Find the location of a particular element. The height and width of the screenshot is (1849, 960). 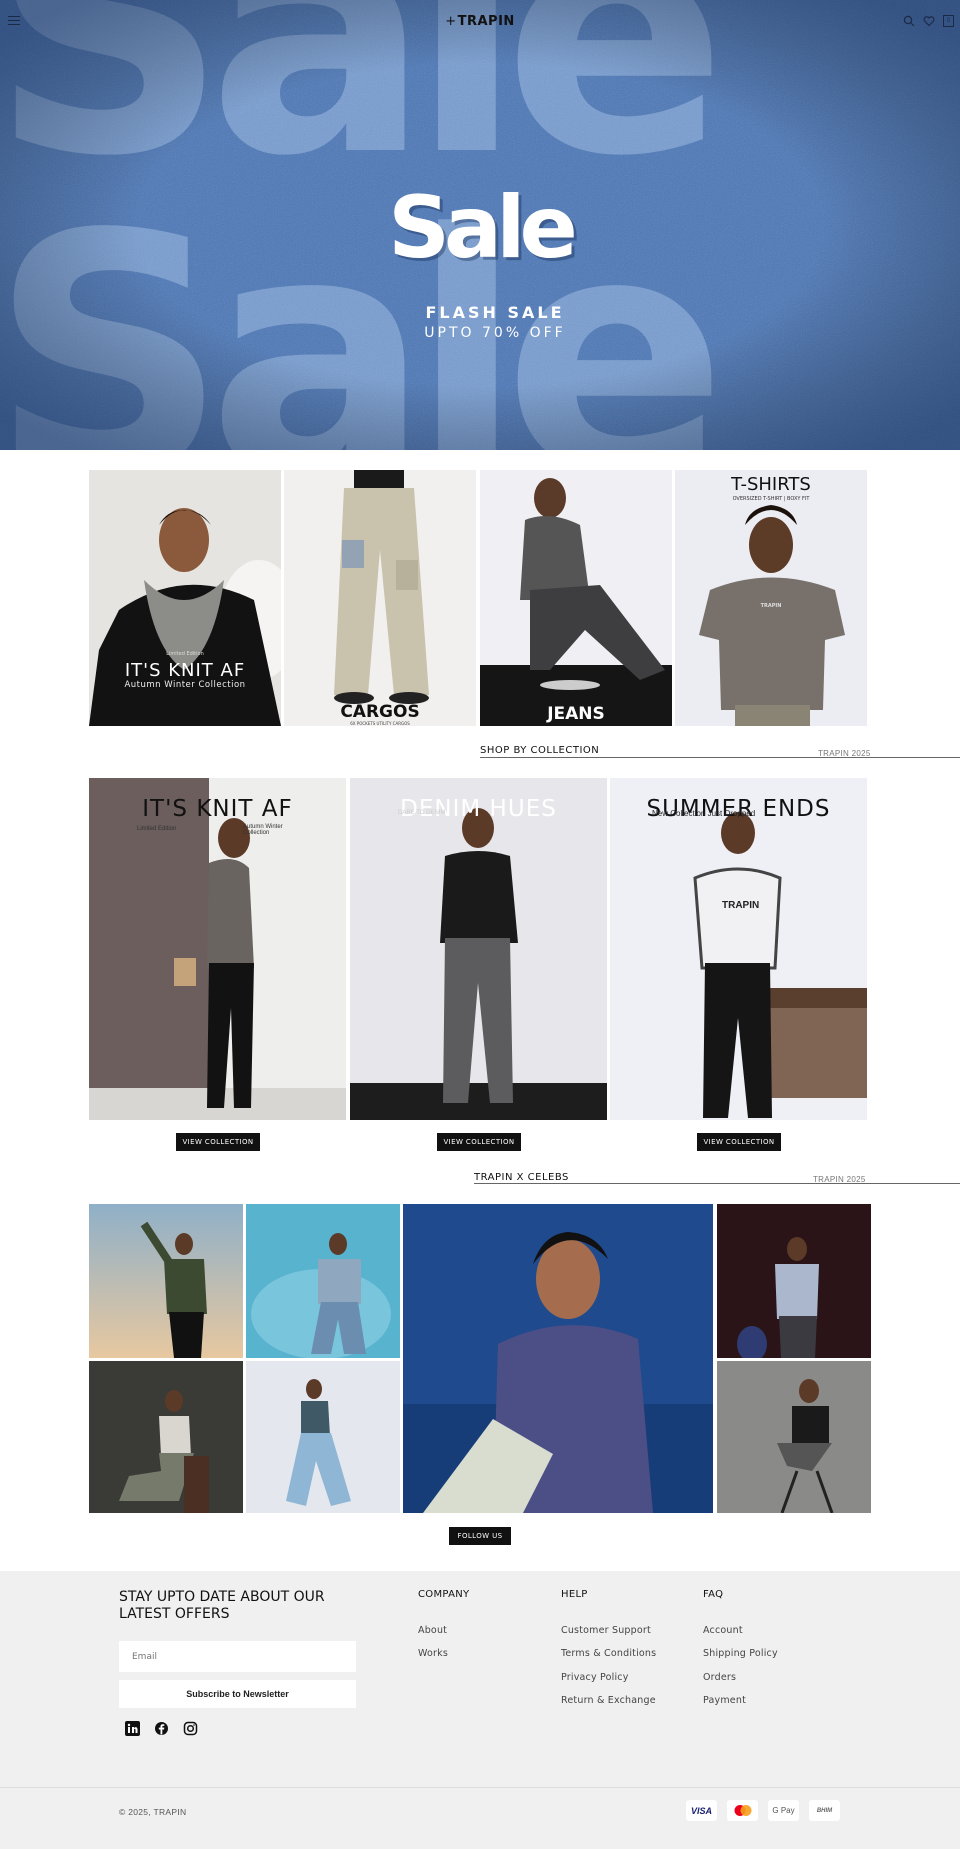

footer-heading-company: COMPANY is located at coordinates (444, 1594).